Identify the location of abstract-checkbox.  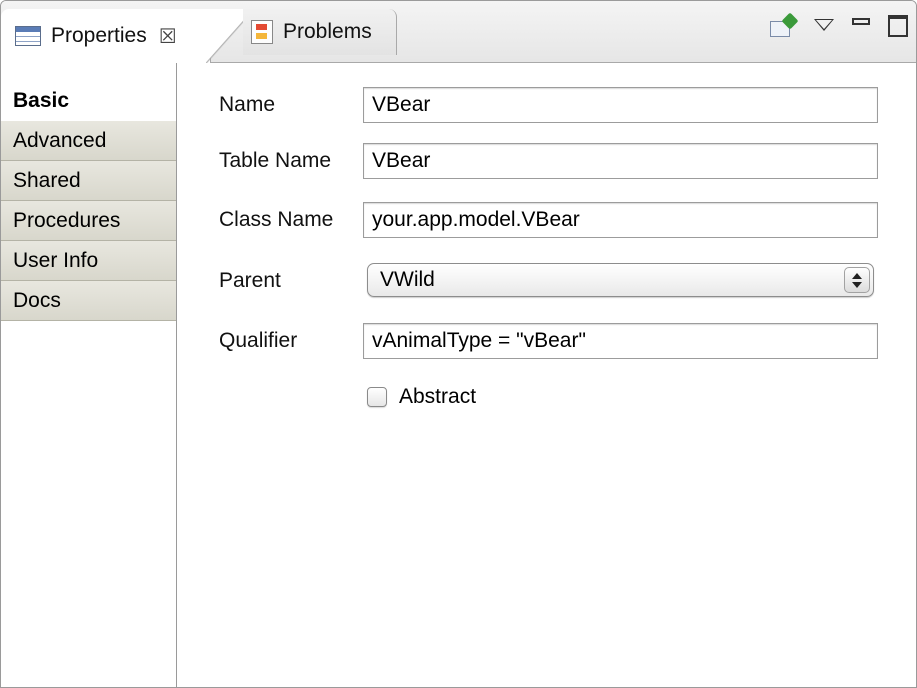
(377, 397).